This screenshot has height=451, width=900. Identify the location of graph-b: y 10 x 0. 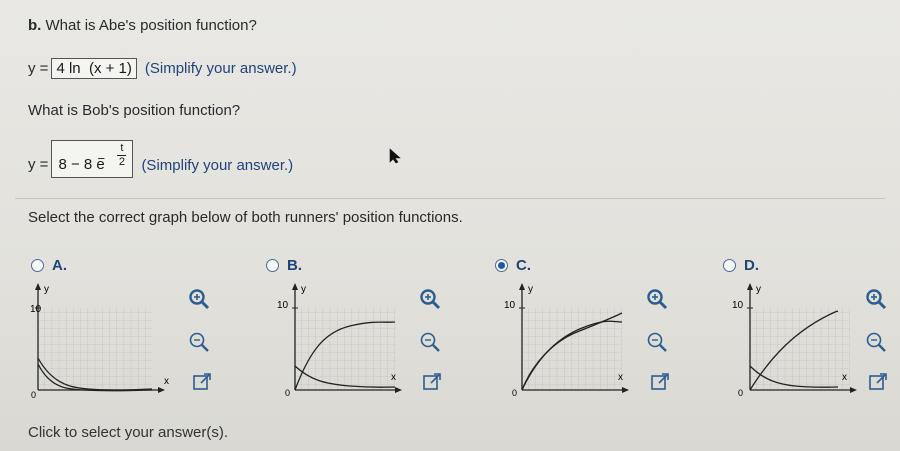
(340, 340).